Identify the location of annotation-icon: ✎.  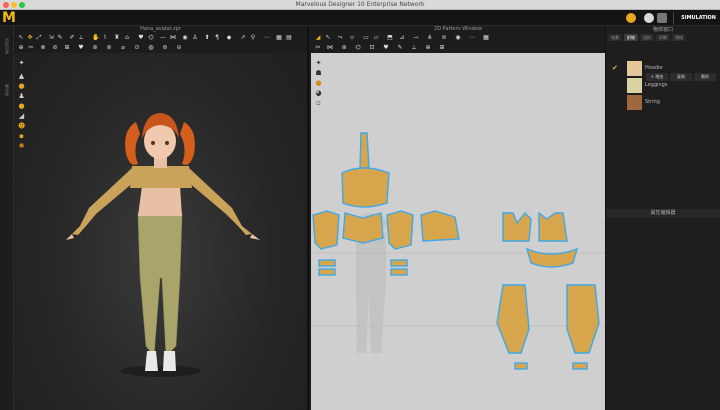
(400, 48).